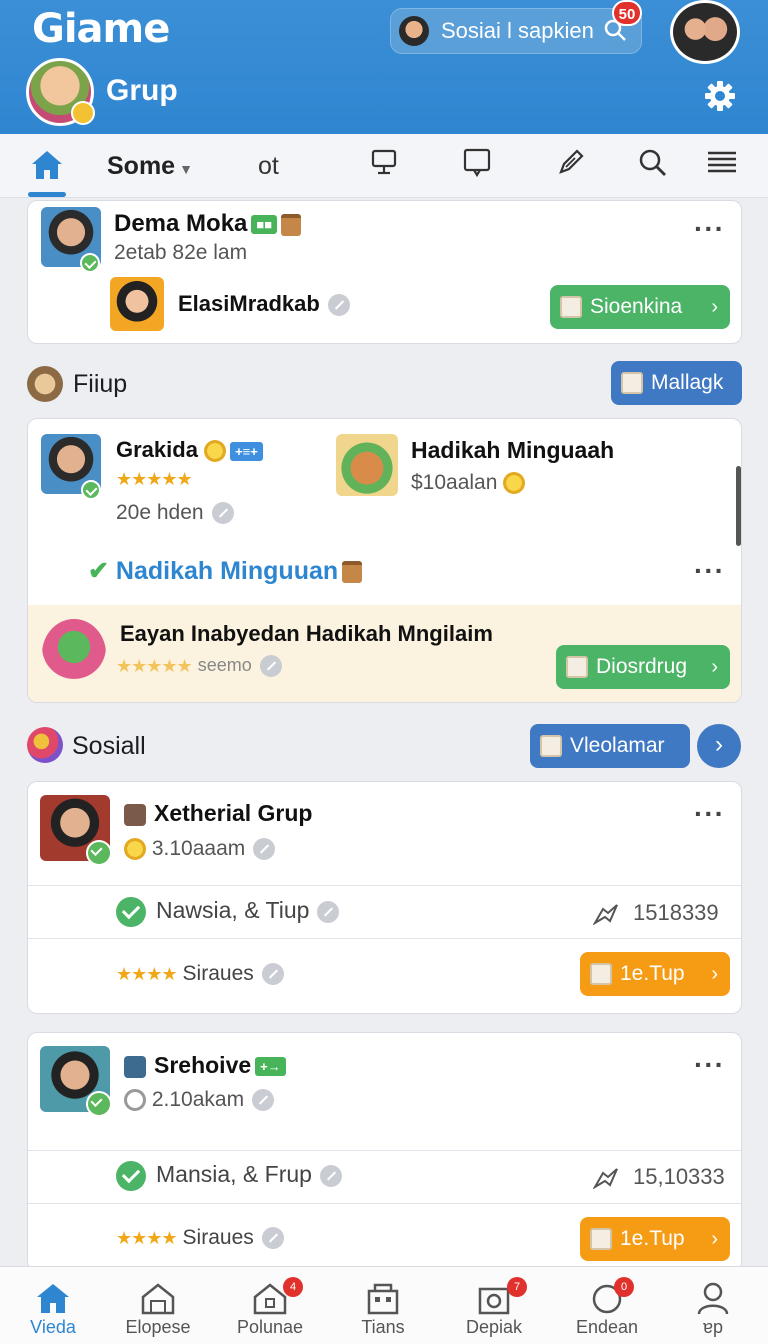  What do you see at coordinates (147, 973) in the screenshot?
I see `star-icon: ★★★★` at bounding box center [147, 973].